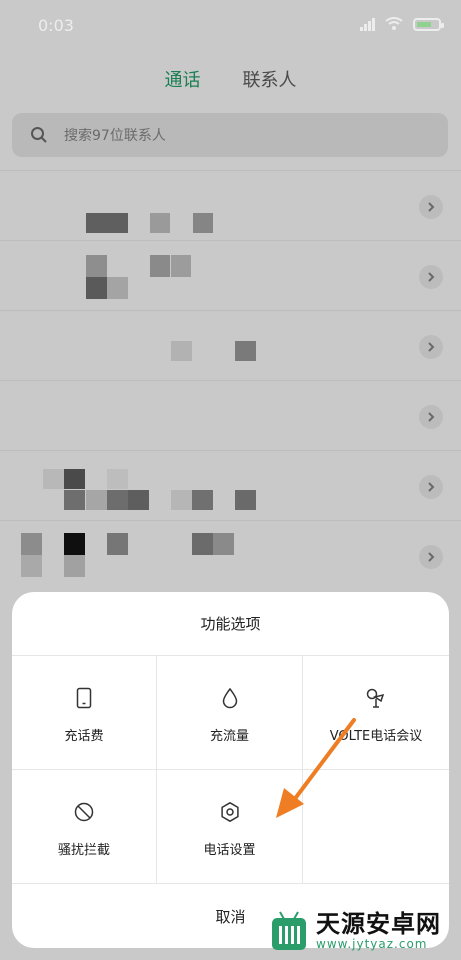 This screenshot has width=461, height=960. Describe the element at coordinates (289, 930) in the screenshot. I see `android-logo-icon` at that location.